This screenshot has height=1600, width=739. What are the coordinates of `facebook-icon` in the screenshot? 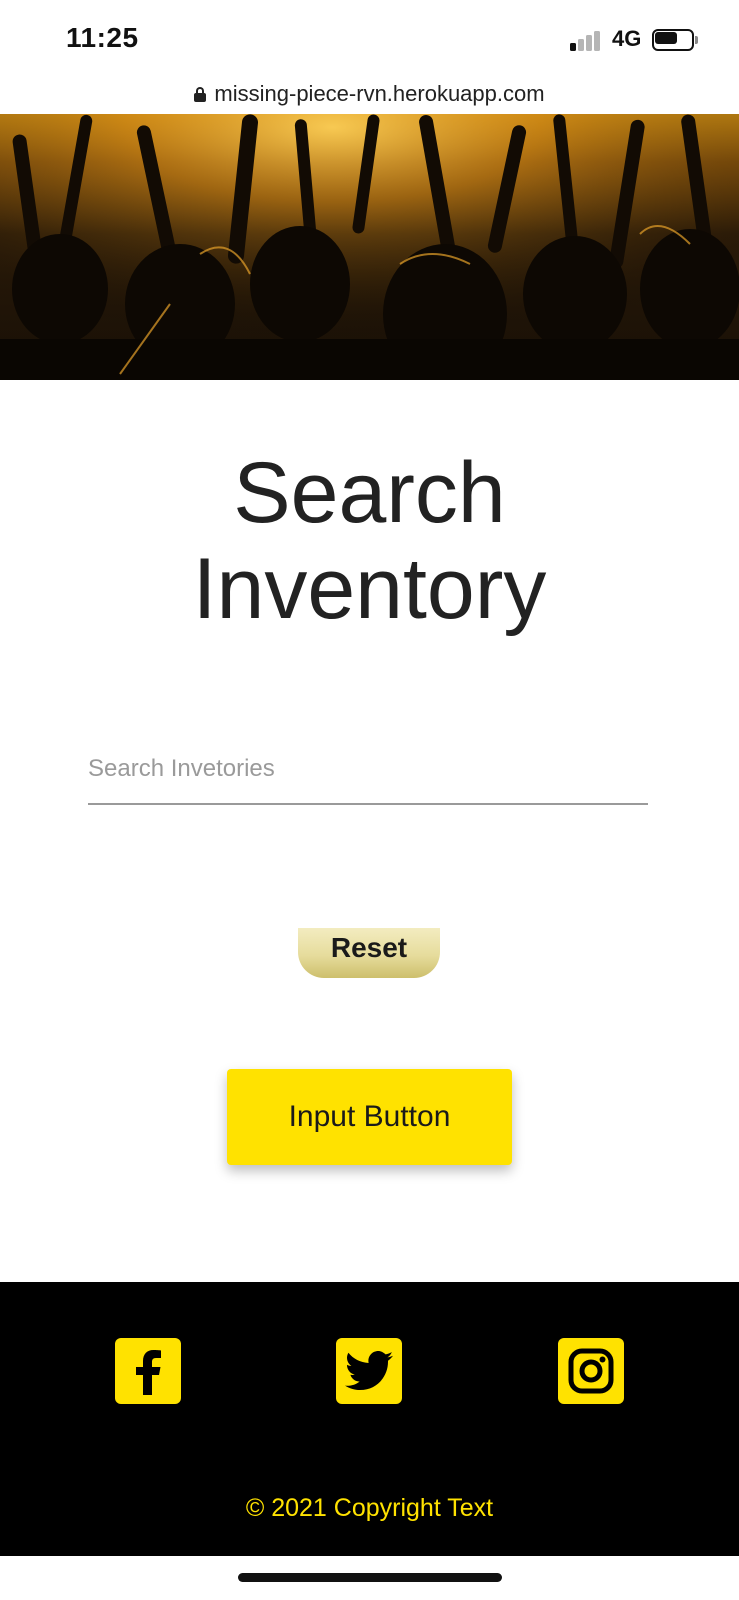 It's located at (148, 1372).